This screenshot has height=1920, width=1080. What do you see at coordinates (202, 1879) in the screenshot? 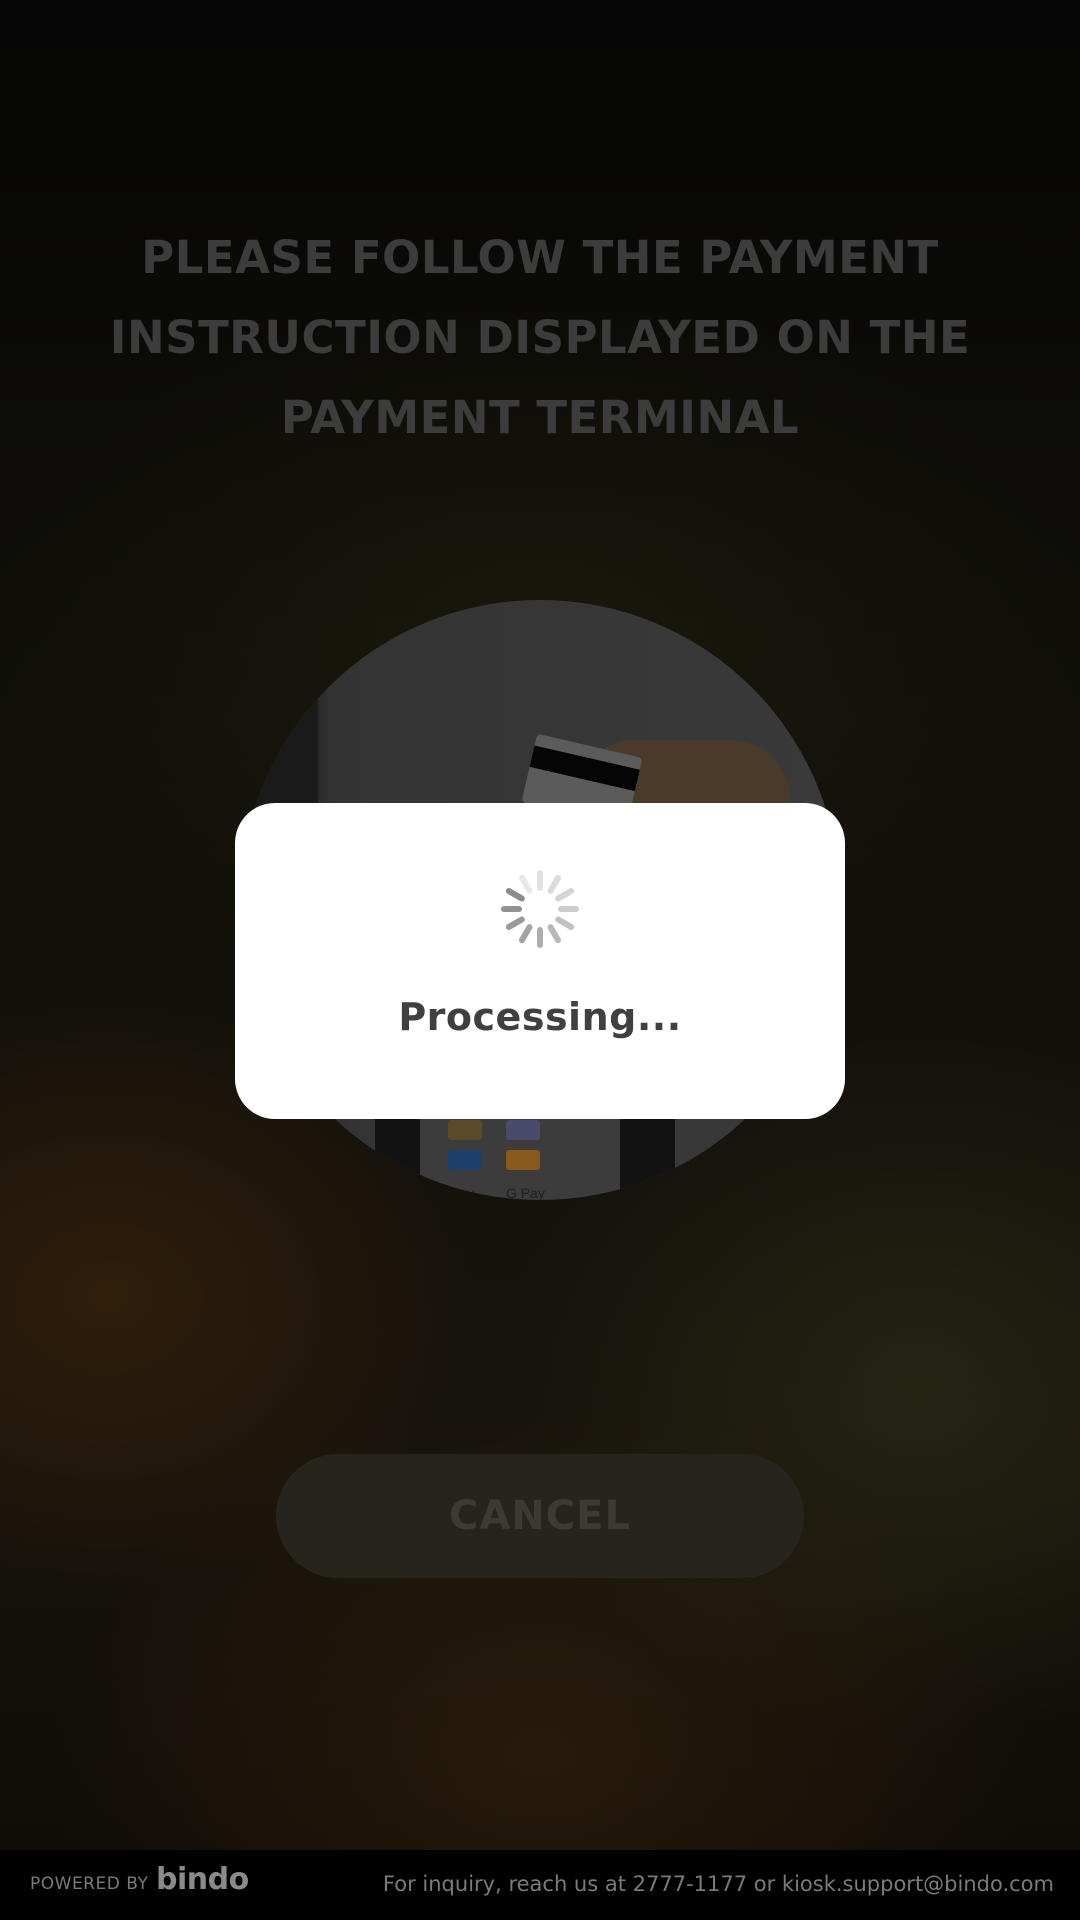
I see `bindo-logo: bindo` at bounding box center [202, 1879].